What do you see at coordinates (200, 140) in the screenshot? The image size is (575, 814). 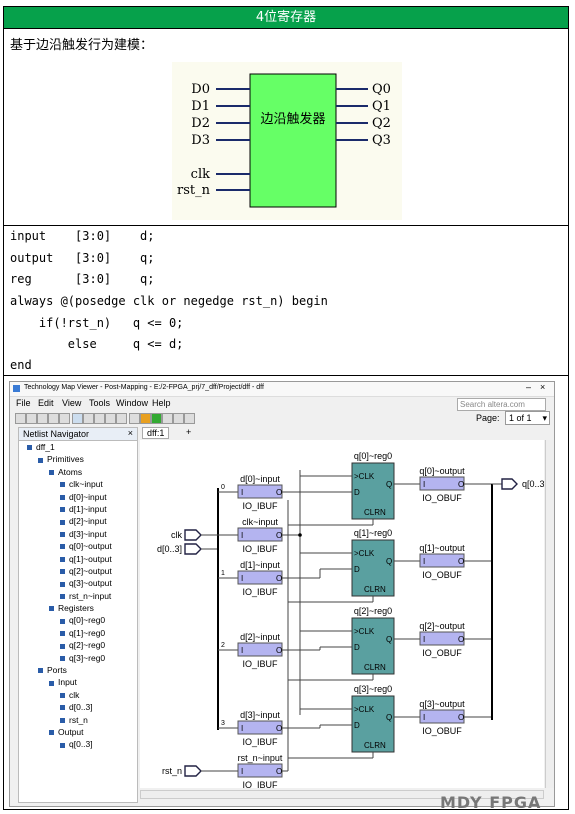 I see `input-label: D3` at bounding box center [200, 140].